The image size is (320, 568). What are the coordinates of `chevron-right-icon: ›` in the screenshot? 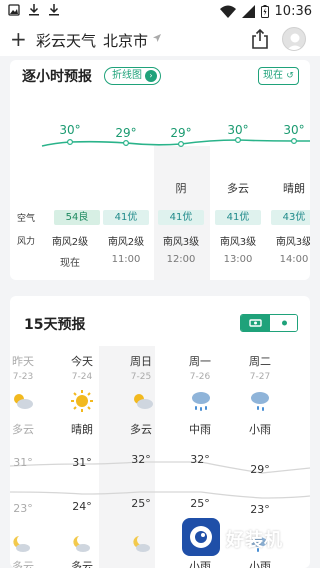 It's located at (151, 76).